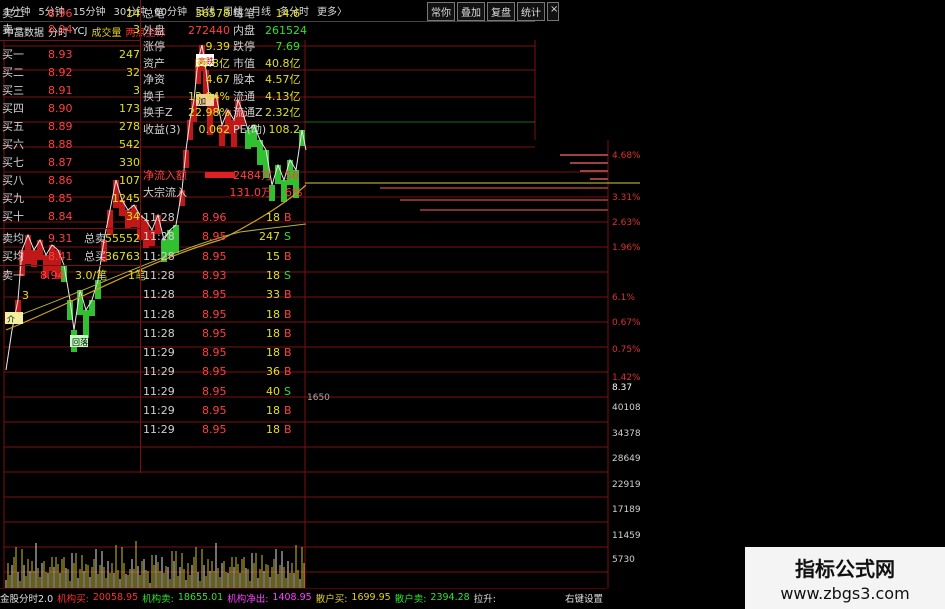 The height and width of the screenshot is (609, 945). What do you see at coordinates (626, 156) in the screenshot?
I see `price-axis-label: 4.68%` at bounding box center [626, 156].